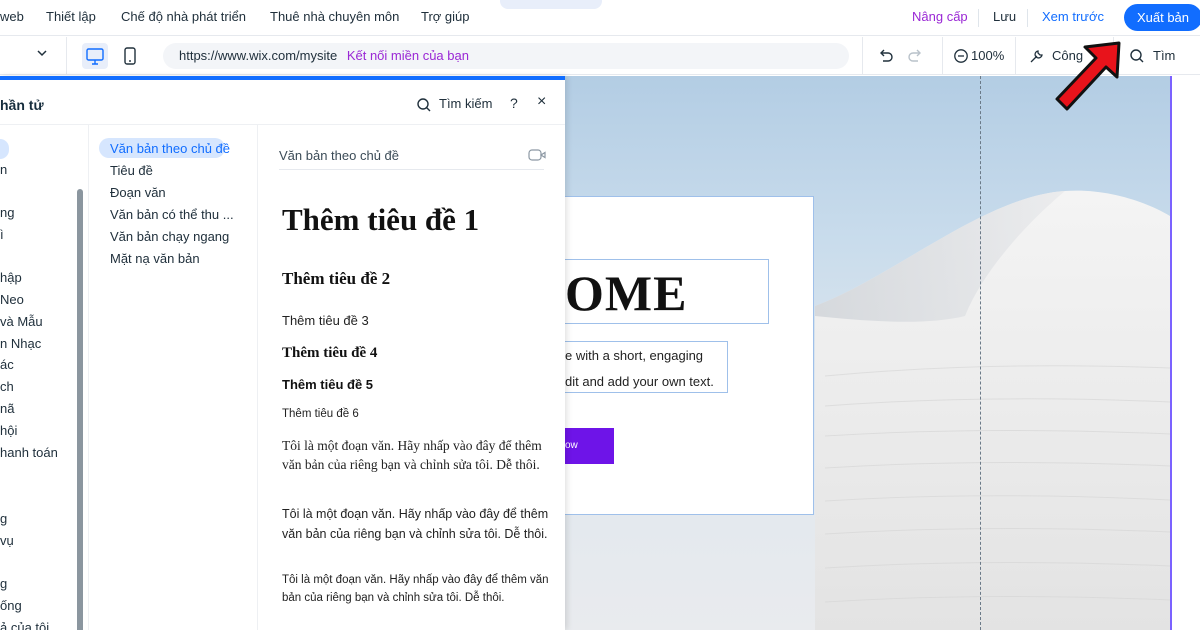  Describe the element at coordinates (71, 18) in the screenshot. I see `menu-settings: Thiết lập` at that location.